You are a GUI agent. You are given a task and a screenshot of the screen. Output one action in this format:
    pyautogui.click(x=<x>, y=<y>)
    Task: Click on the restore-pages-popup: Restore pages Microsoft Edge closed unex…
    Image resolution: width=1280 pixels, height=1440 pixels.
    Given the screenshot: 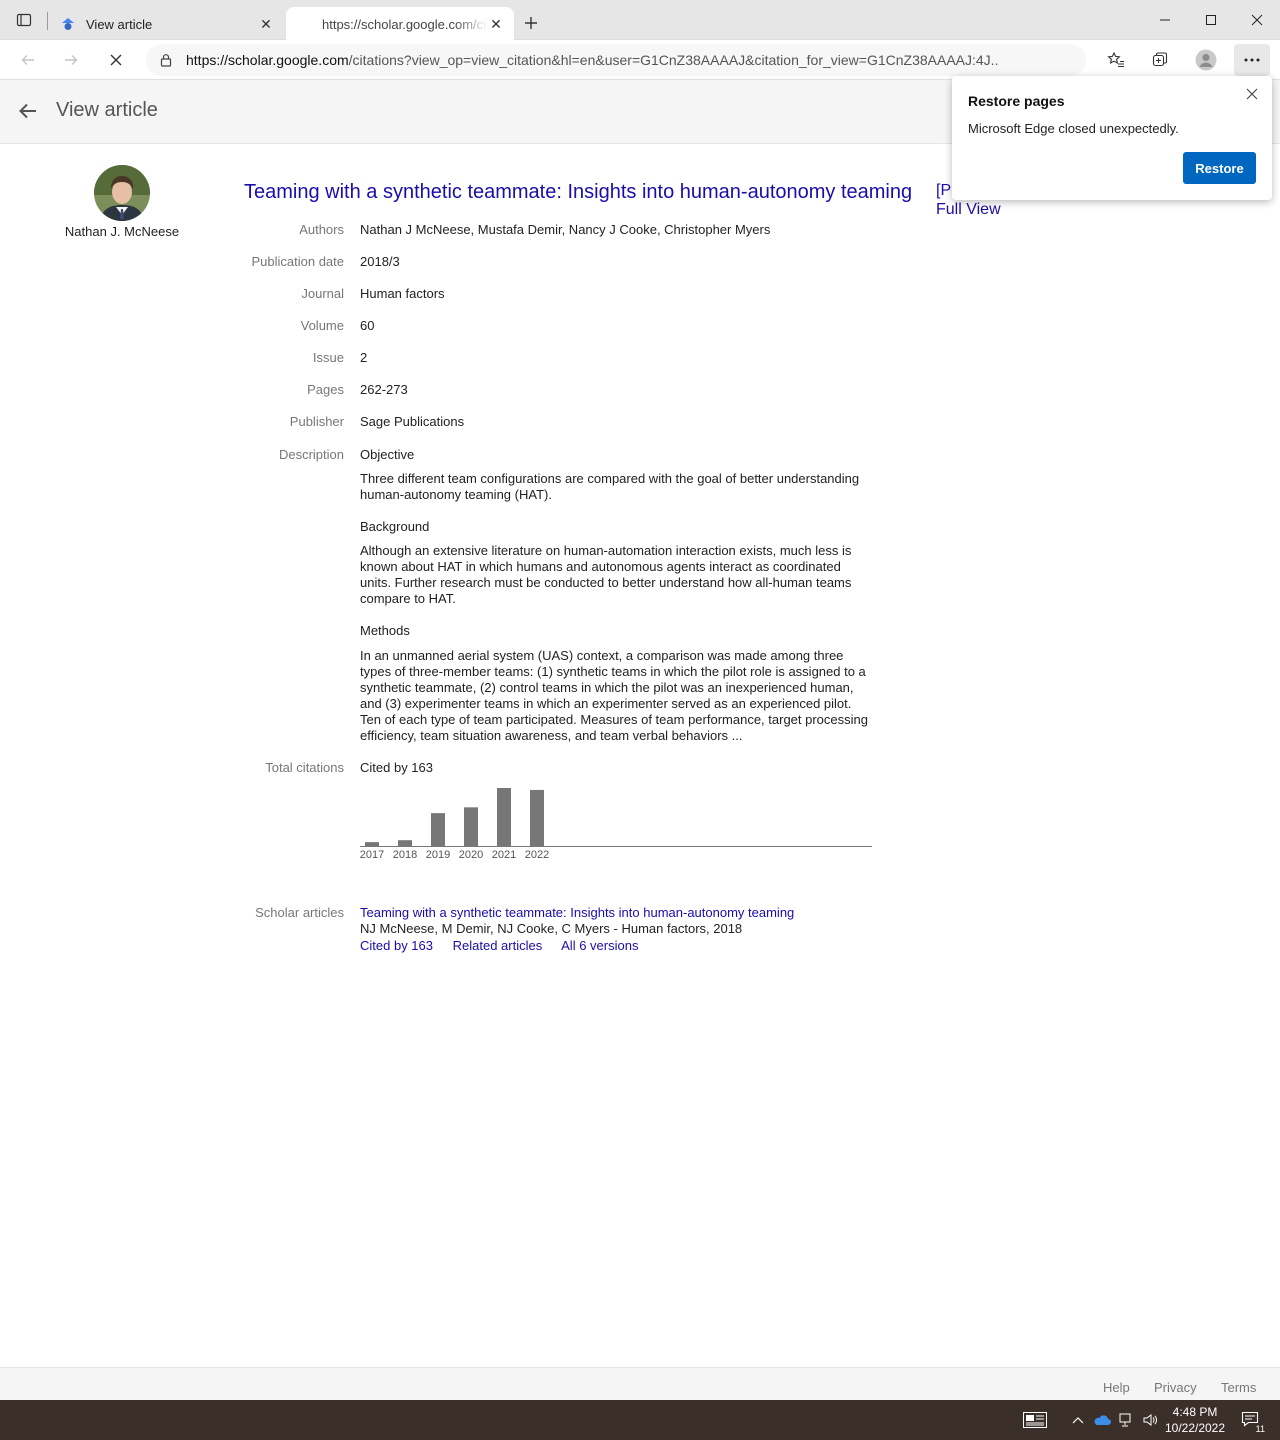 What is the action you would take?
    pyautogui.click(x=1112, y=138)
    